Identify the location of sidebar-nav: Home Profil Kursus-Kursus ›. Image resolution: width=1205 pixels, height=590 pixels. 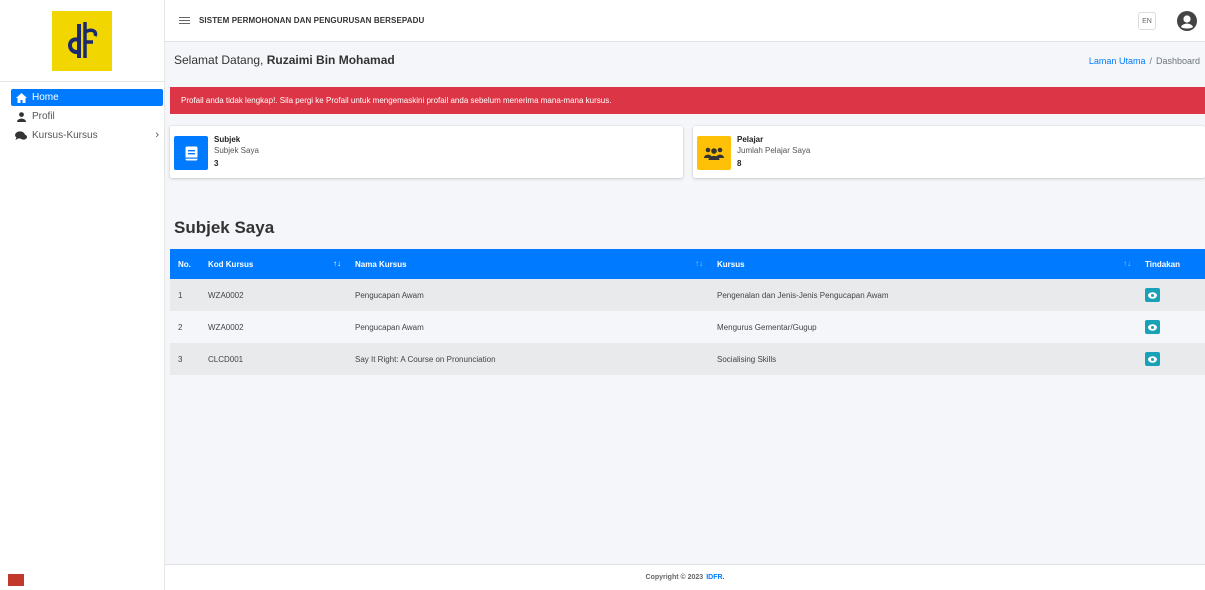
(82, 113).